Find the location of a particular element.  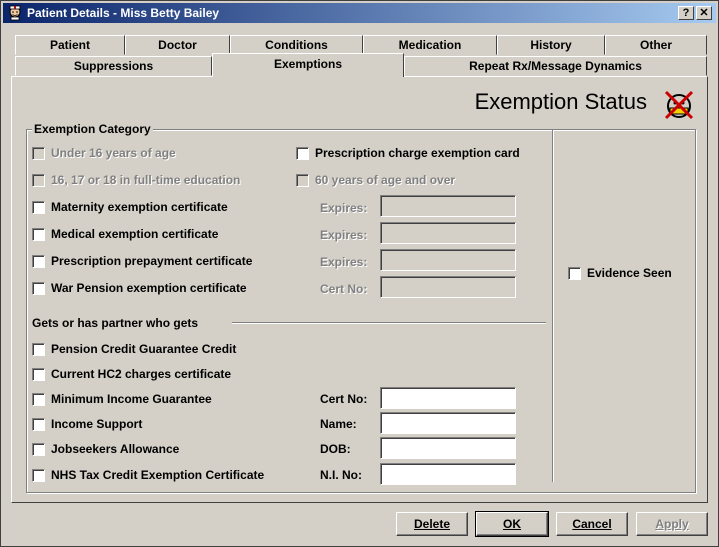

checkbox-nhs-tax-credit: NHS Tax Credit Exemption Certificate is located at coordinates (148, 475).